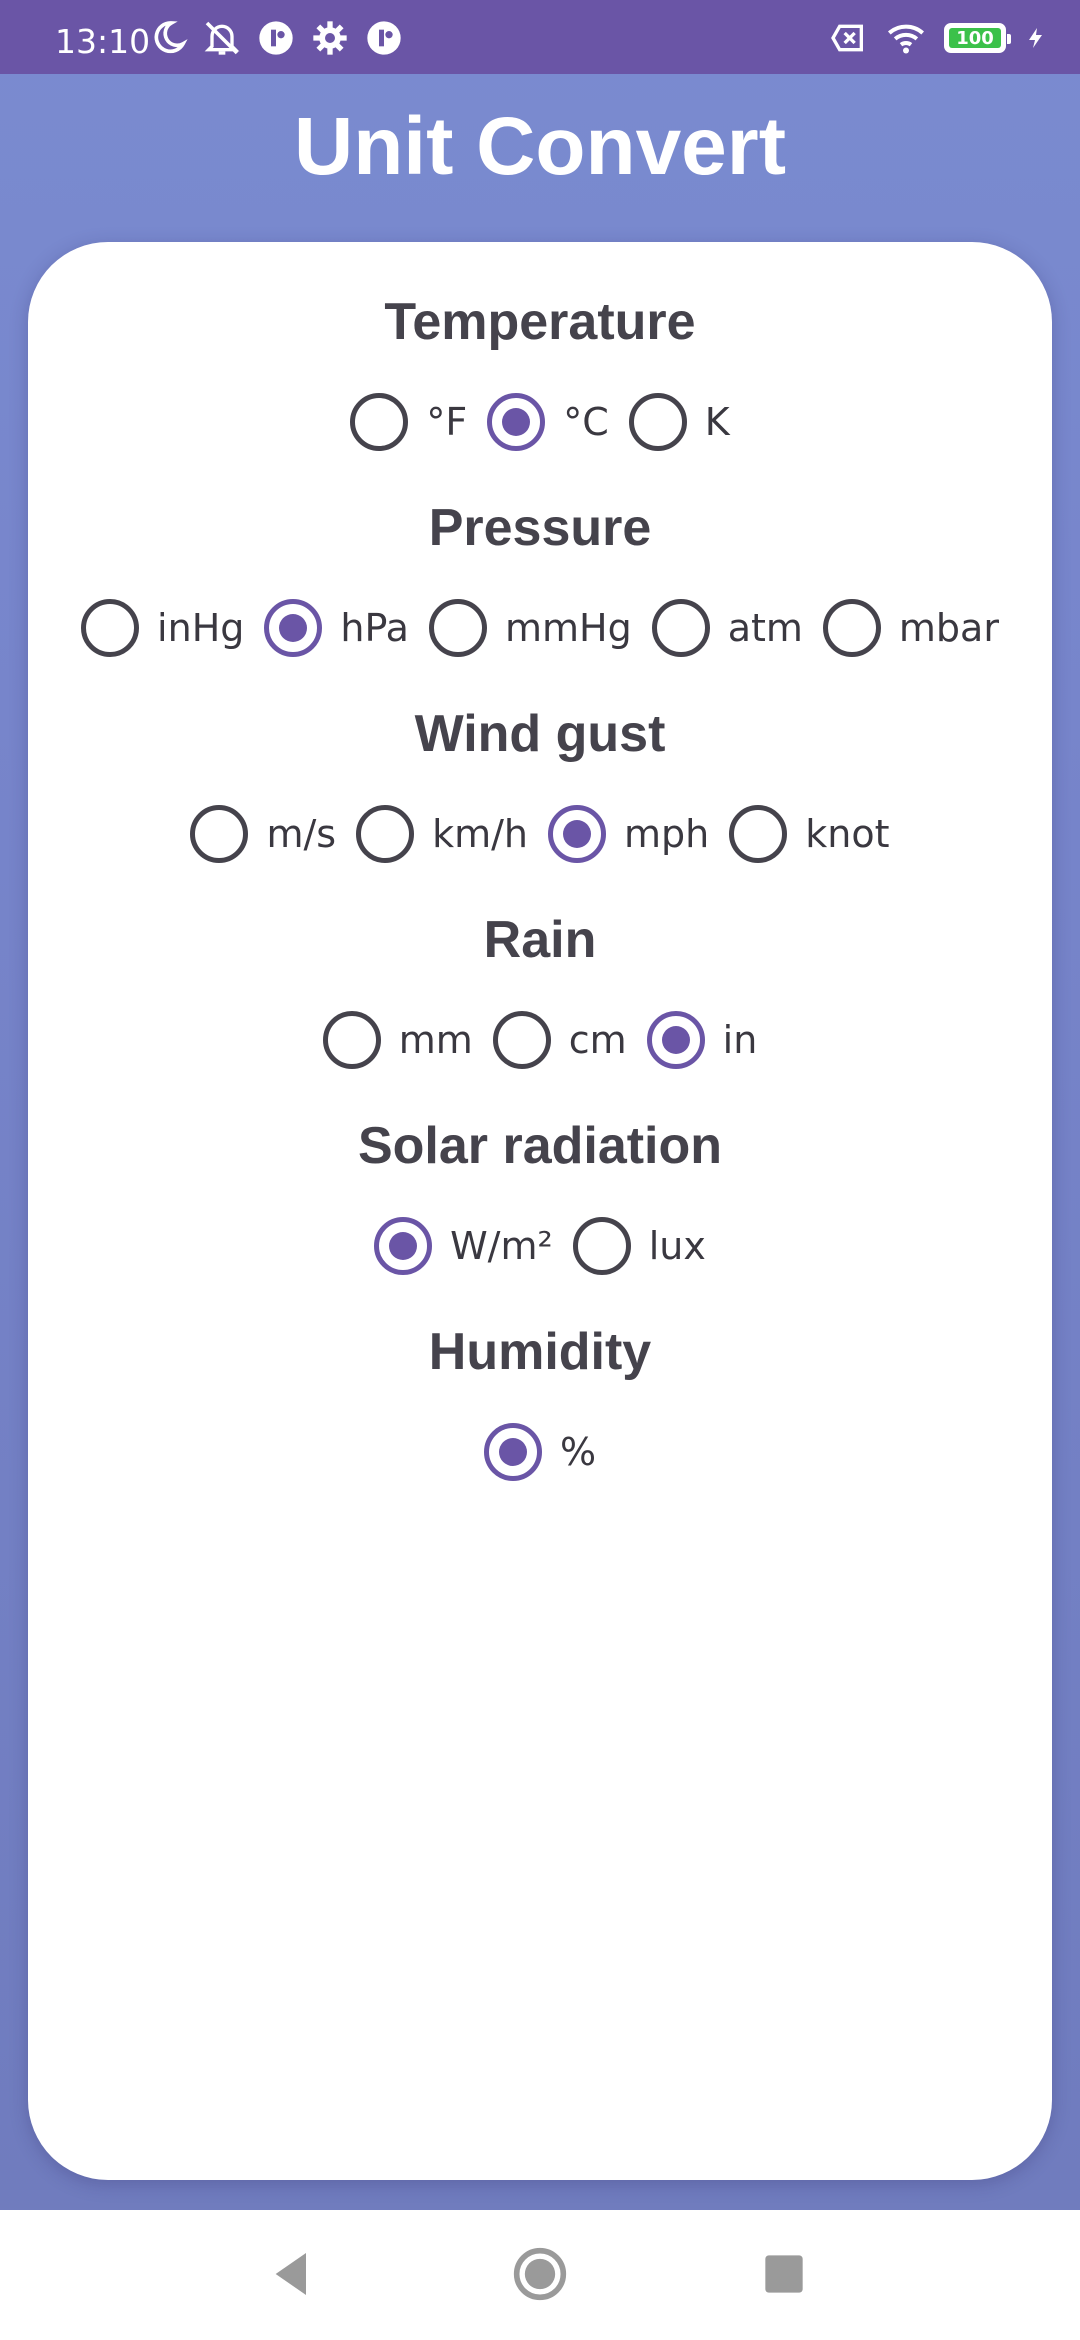  Describe the element at coordinates (222, 38) in the screenshot. I see `bell-muted-icon` at that location.